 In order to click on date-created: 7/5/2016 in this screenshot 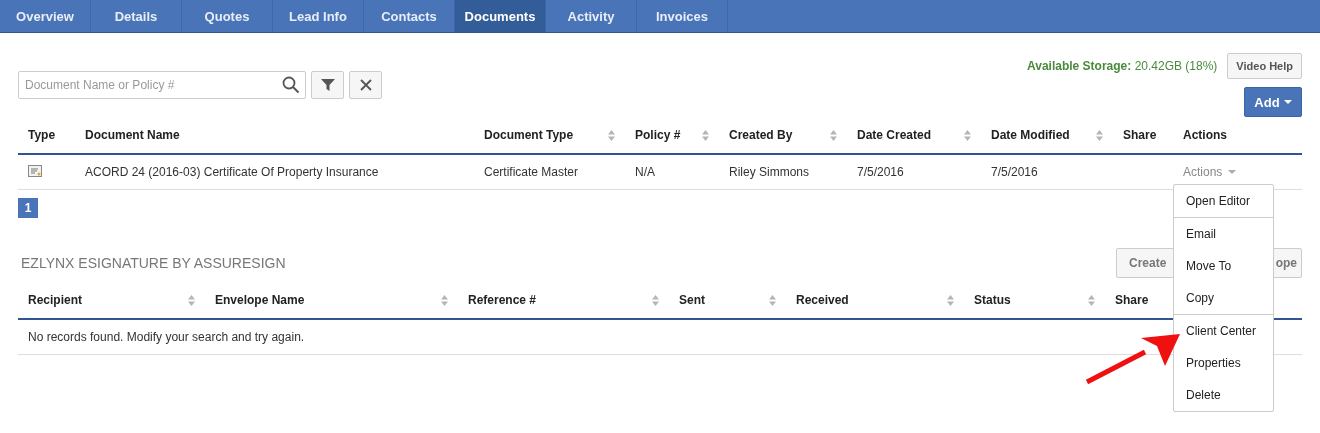, I will do `click(880, 172)`.